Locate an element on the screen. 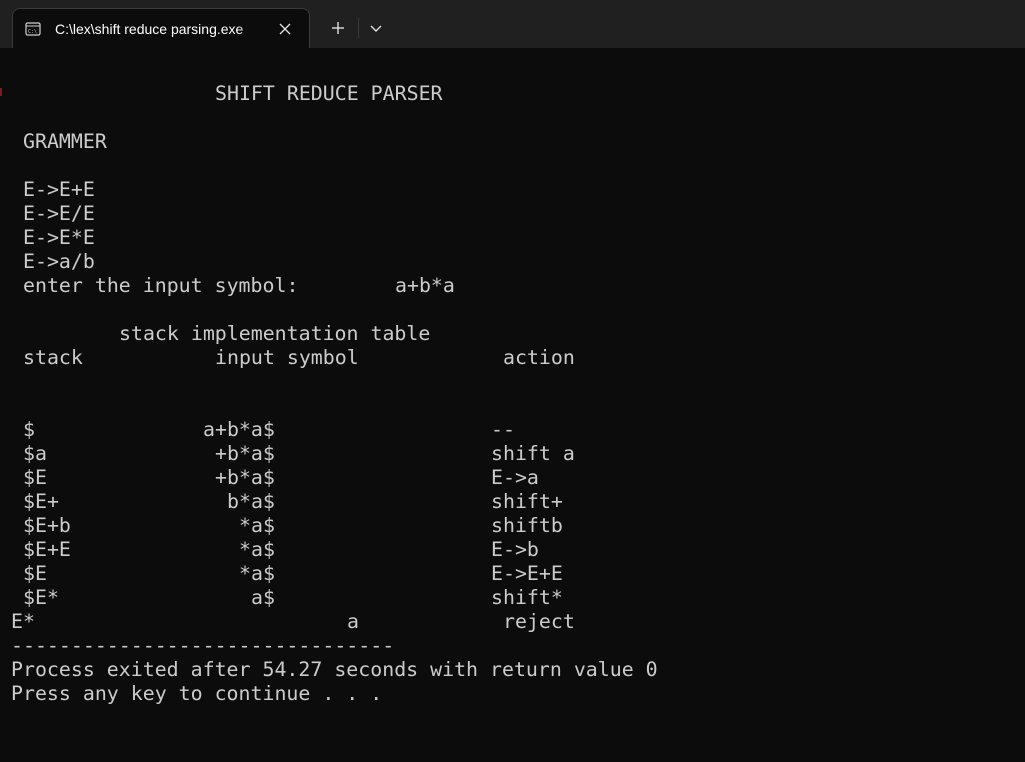 The width and height of the screenshot is (1025, 762). plus-icon is located at coordinates (338, 28).